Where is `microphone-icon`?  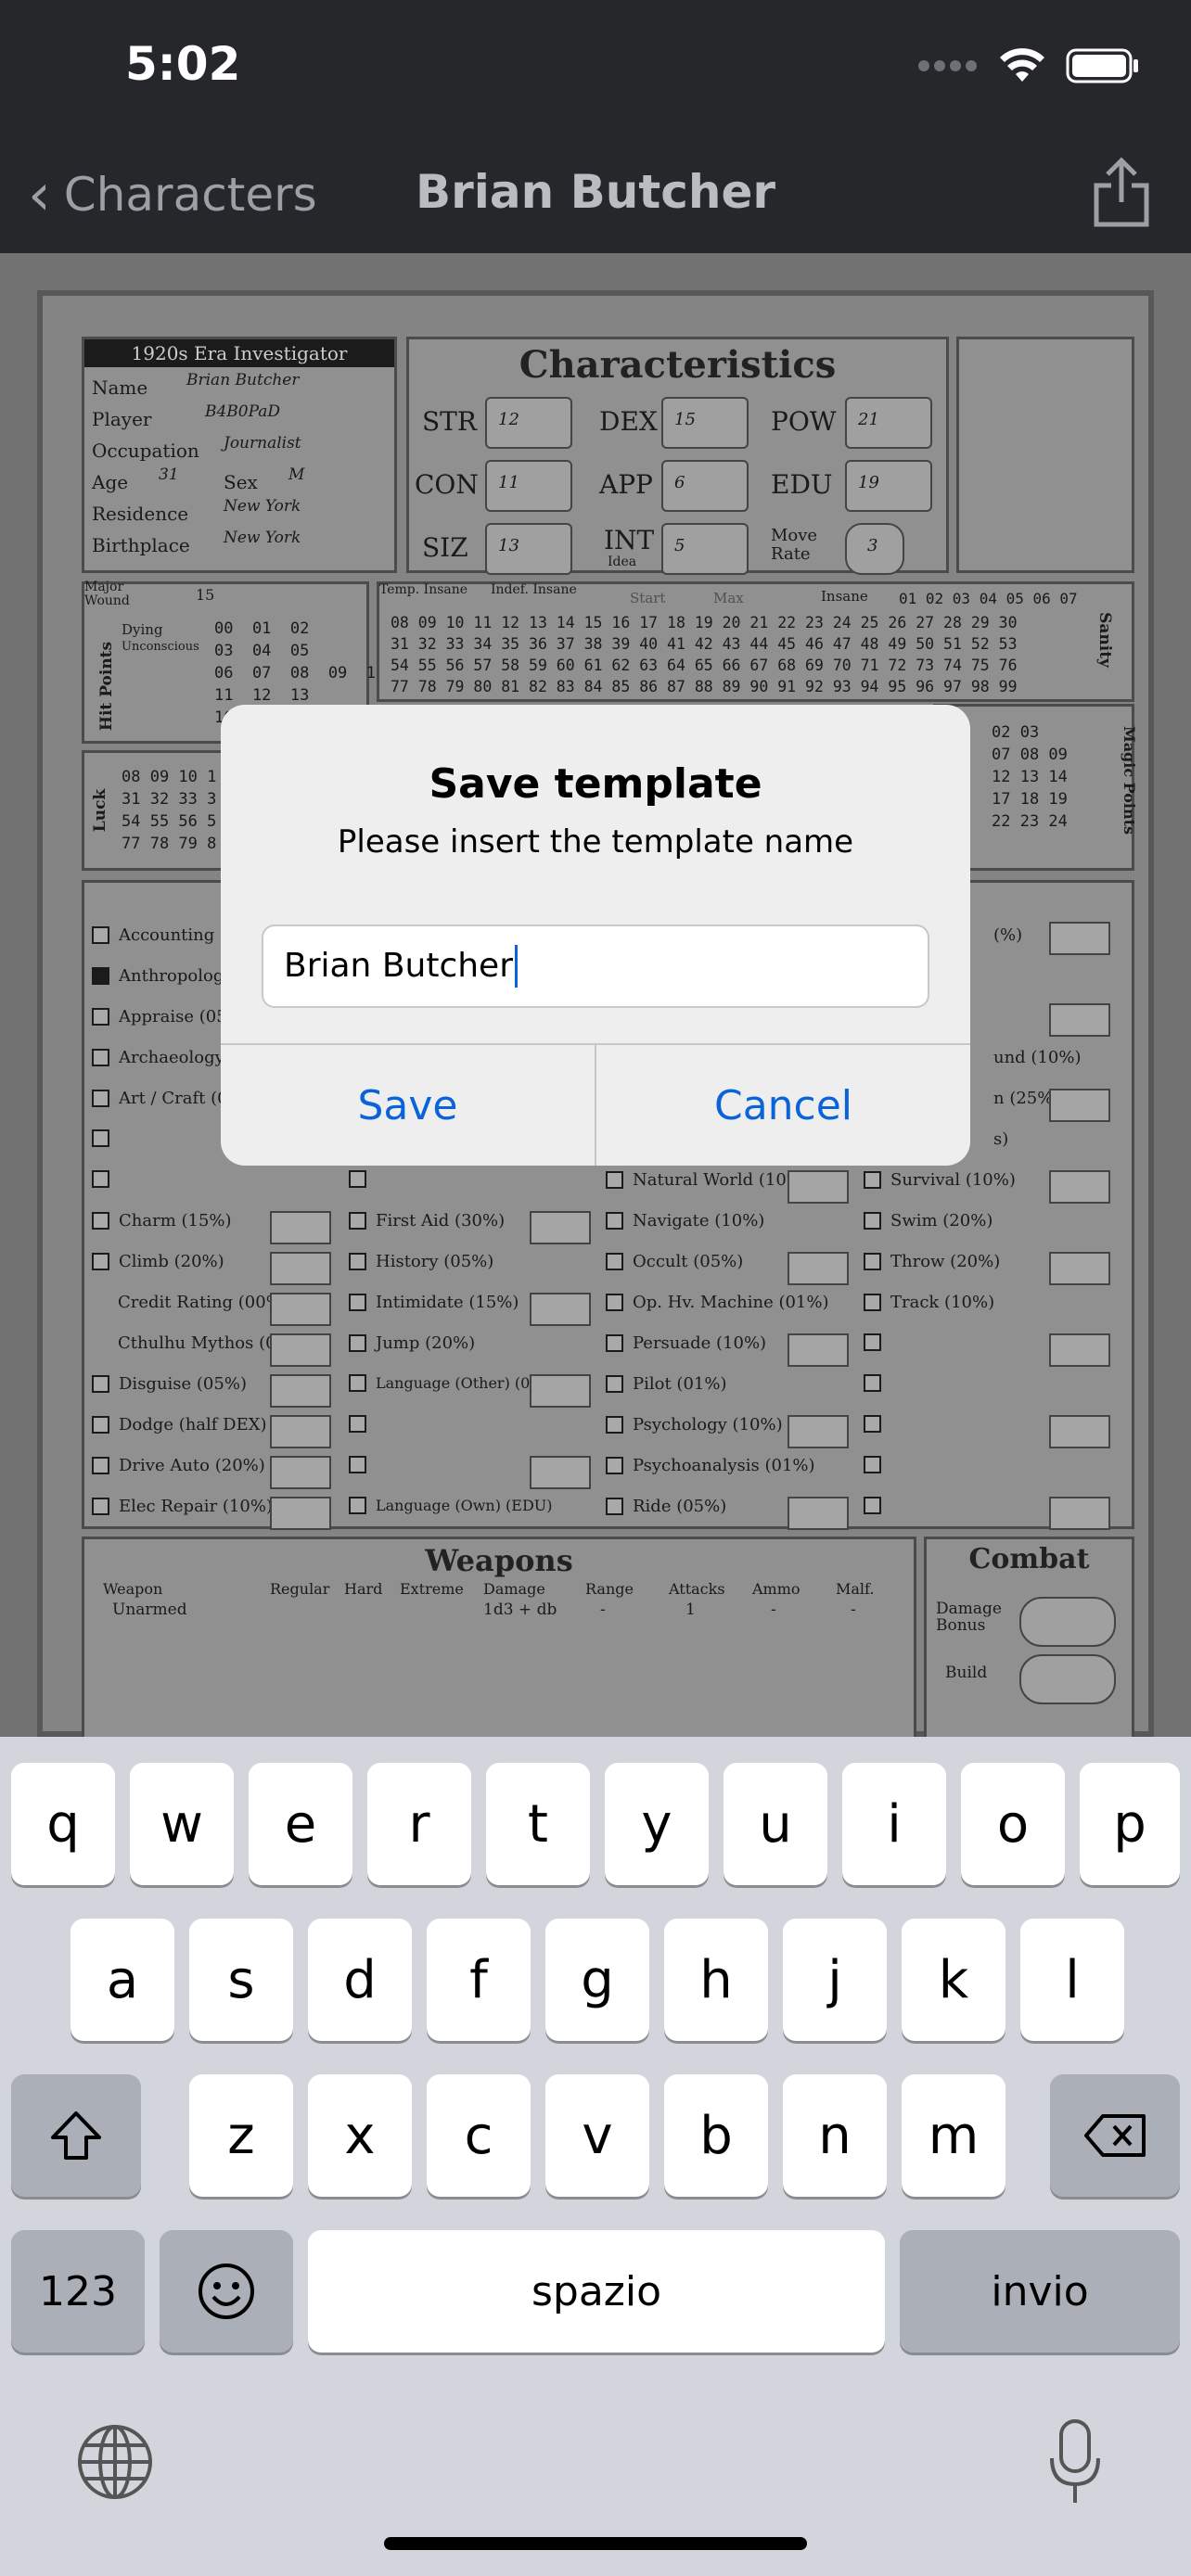 microphone-icon is located at coordinates (1075, 2461).